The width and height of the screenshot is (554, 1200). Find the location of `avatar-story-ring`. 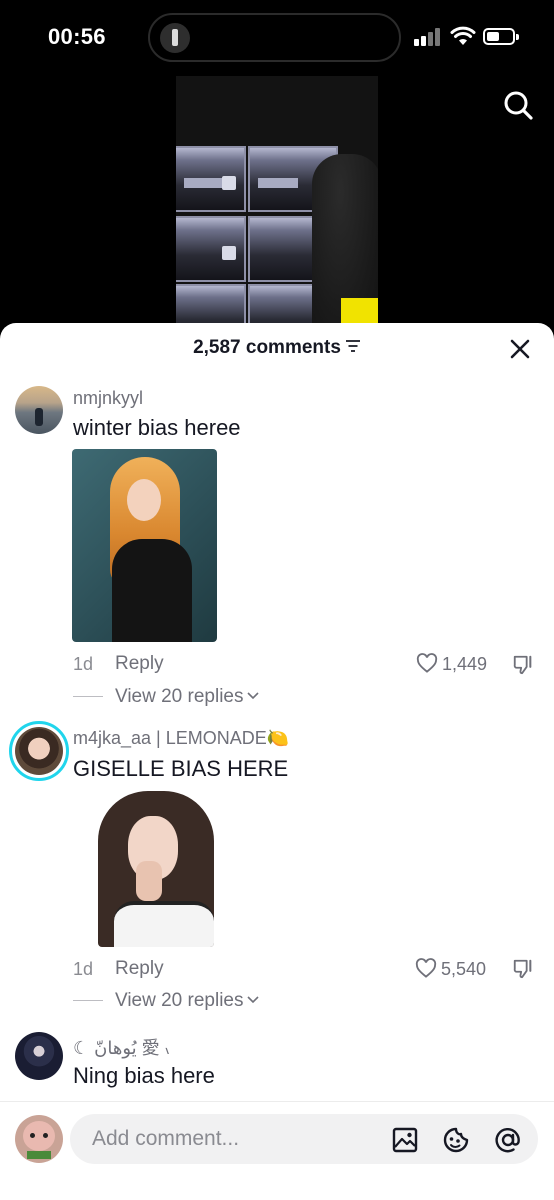

avatar-story-ring is located at coordinates (39, 751).